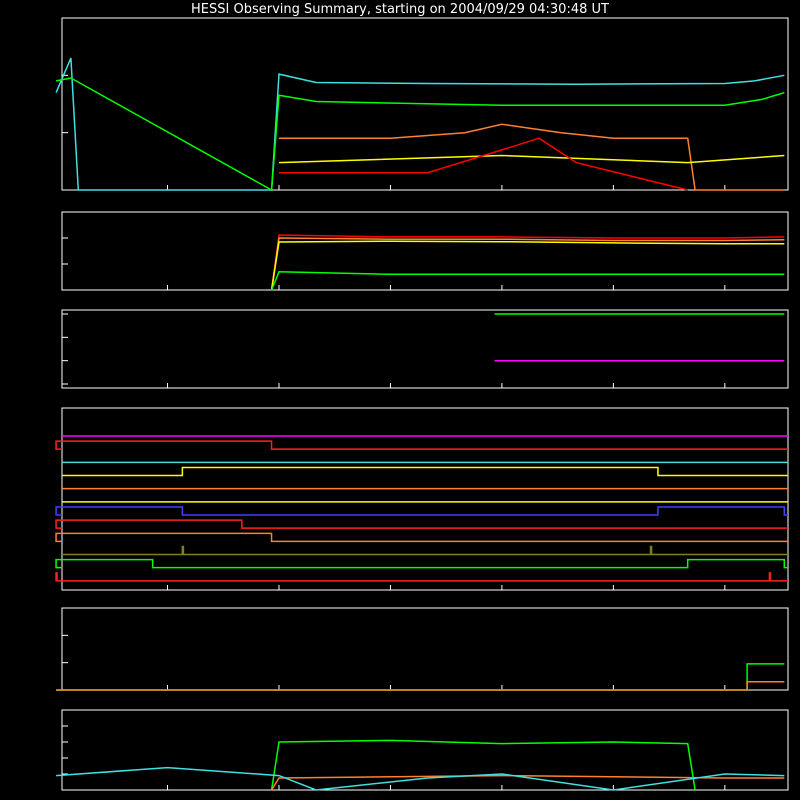 Image resolution: width=800 pixels, height=800 pixels. I want to click on gamma-panel, so click(425, 251).